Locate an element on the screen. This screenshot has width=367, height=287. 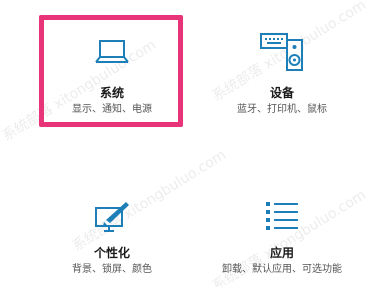
tile-personalization: 个性化 背景、锁屏、颜色 is located at coordinates (112, 237).